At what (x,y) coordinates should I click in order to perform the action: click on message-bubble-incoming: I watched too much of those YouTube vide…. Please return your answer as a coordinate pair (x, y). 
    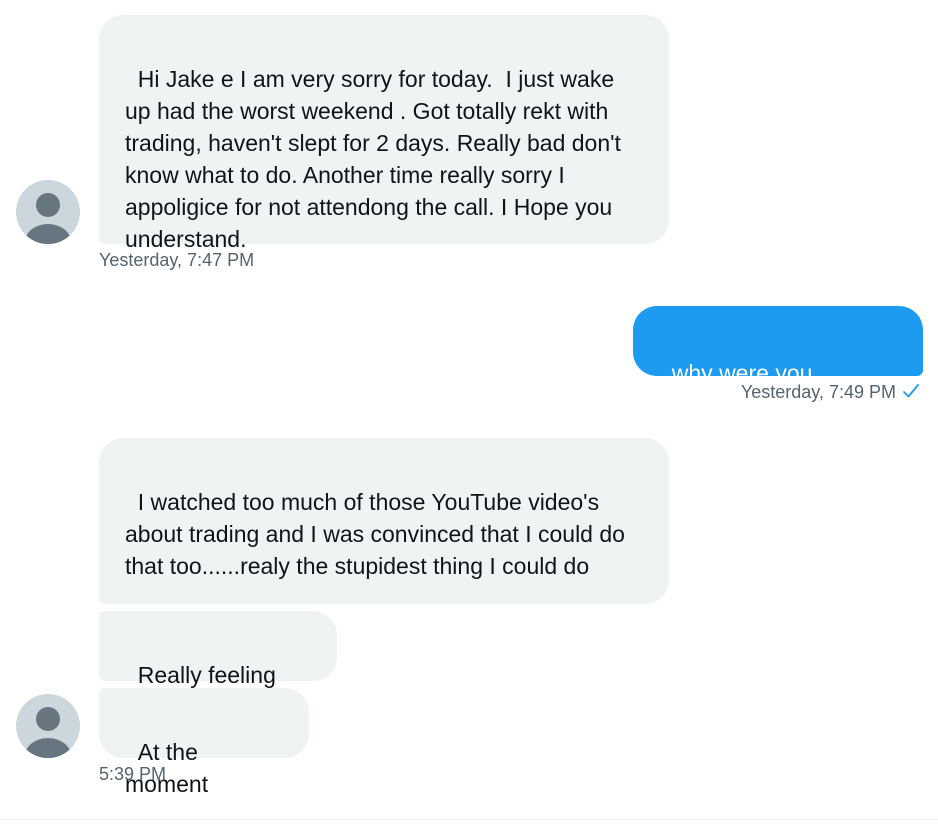
    Looking at the image, I should click on (384, 521).